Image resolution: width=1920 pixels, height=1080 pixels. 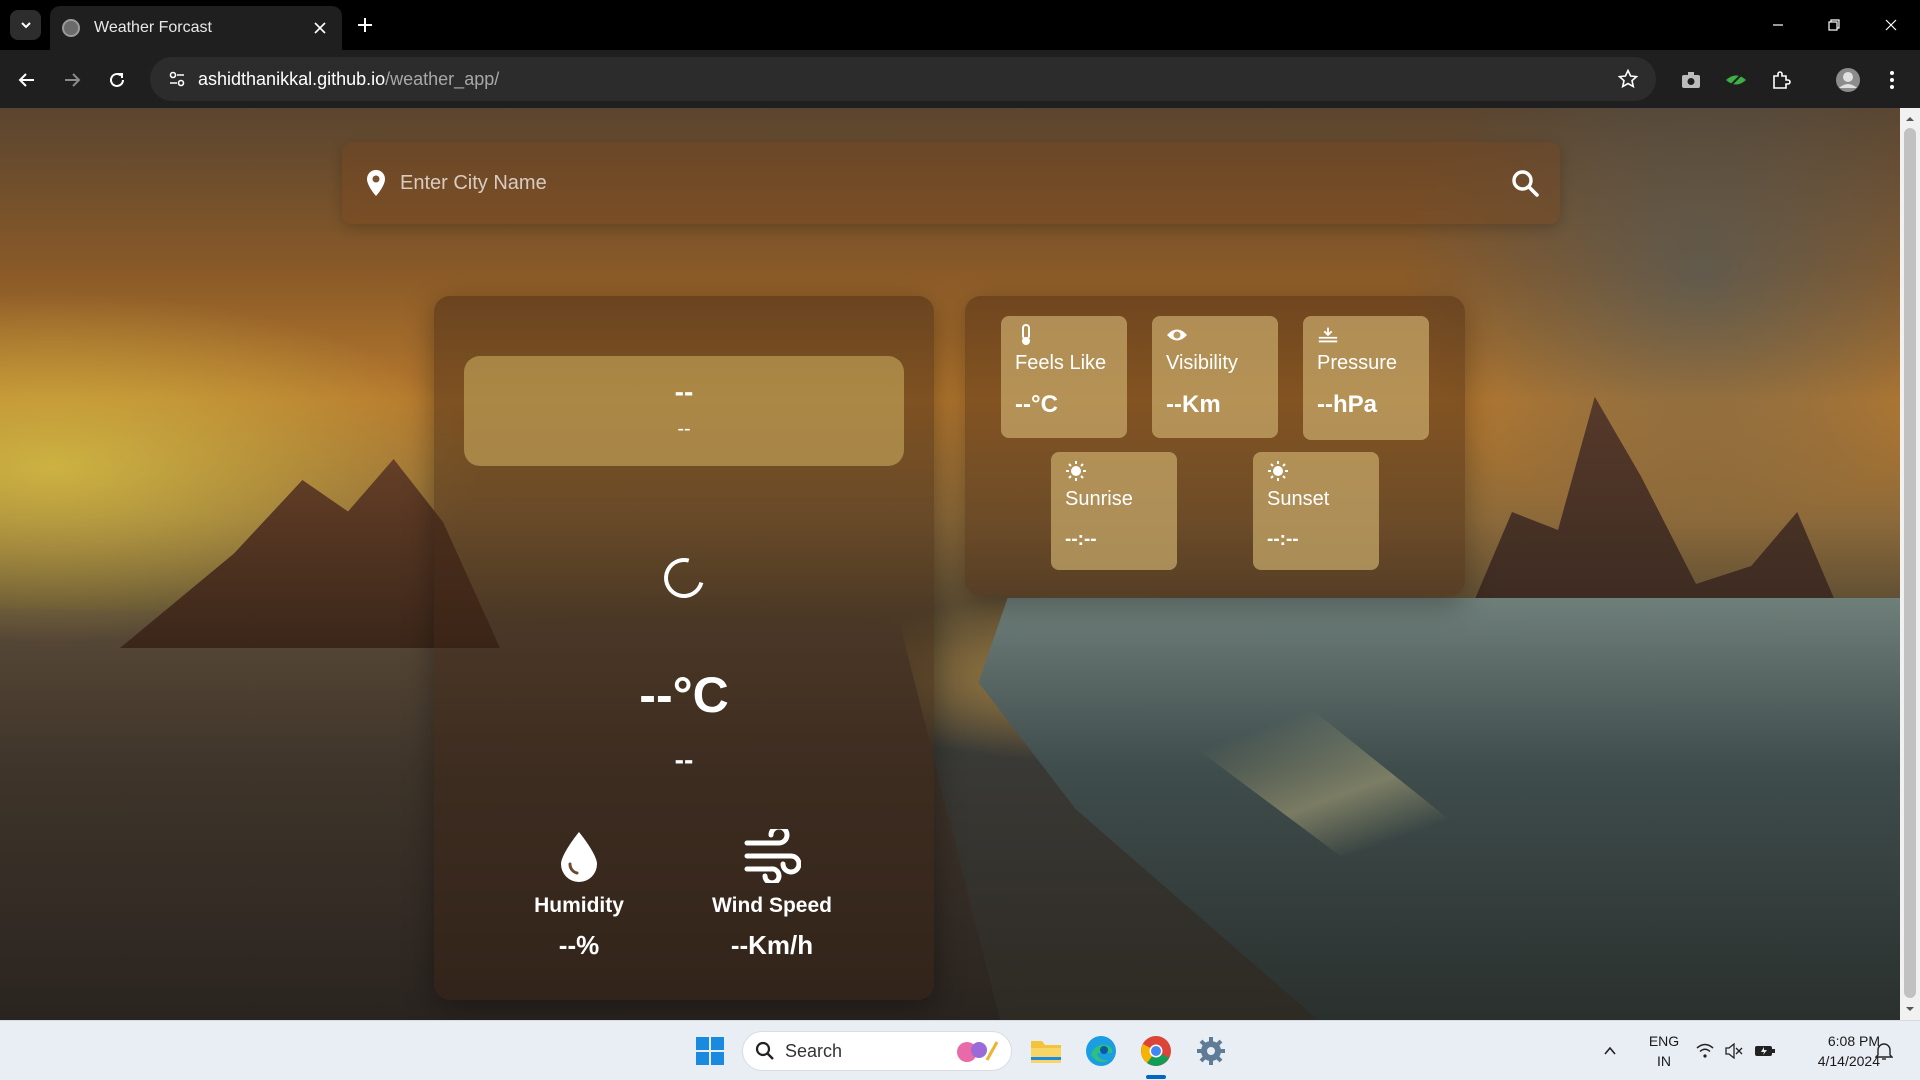 I want to click on star-icon, so click(x=1628, y=79).